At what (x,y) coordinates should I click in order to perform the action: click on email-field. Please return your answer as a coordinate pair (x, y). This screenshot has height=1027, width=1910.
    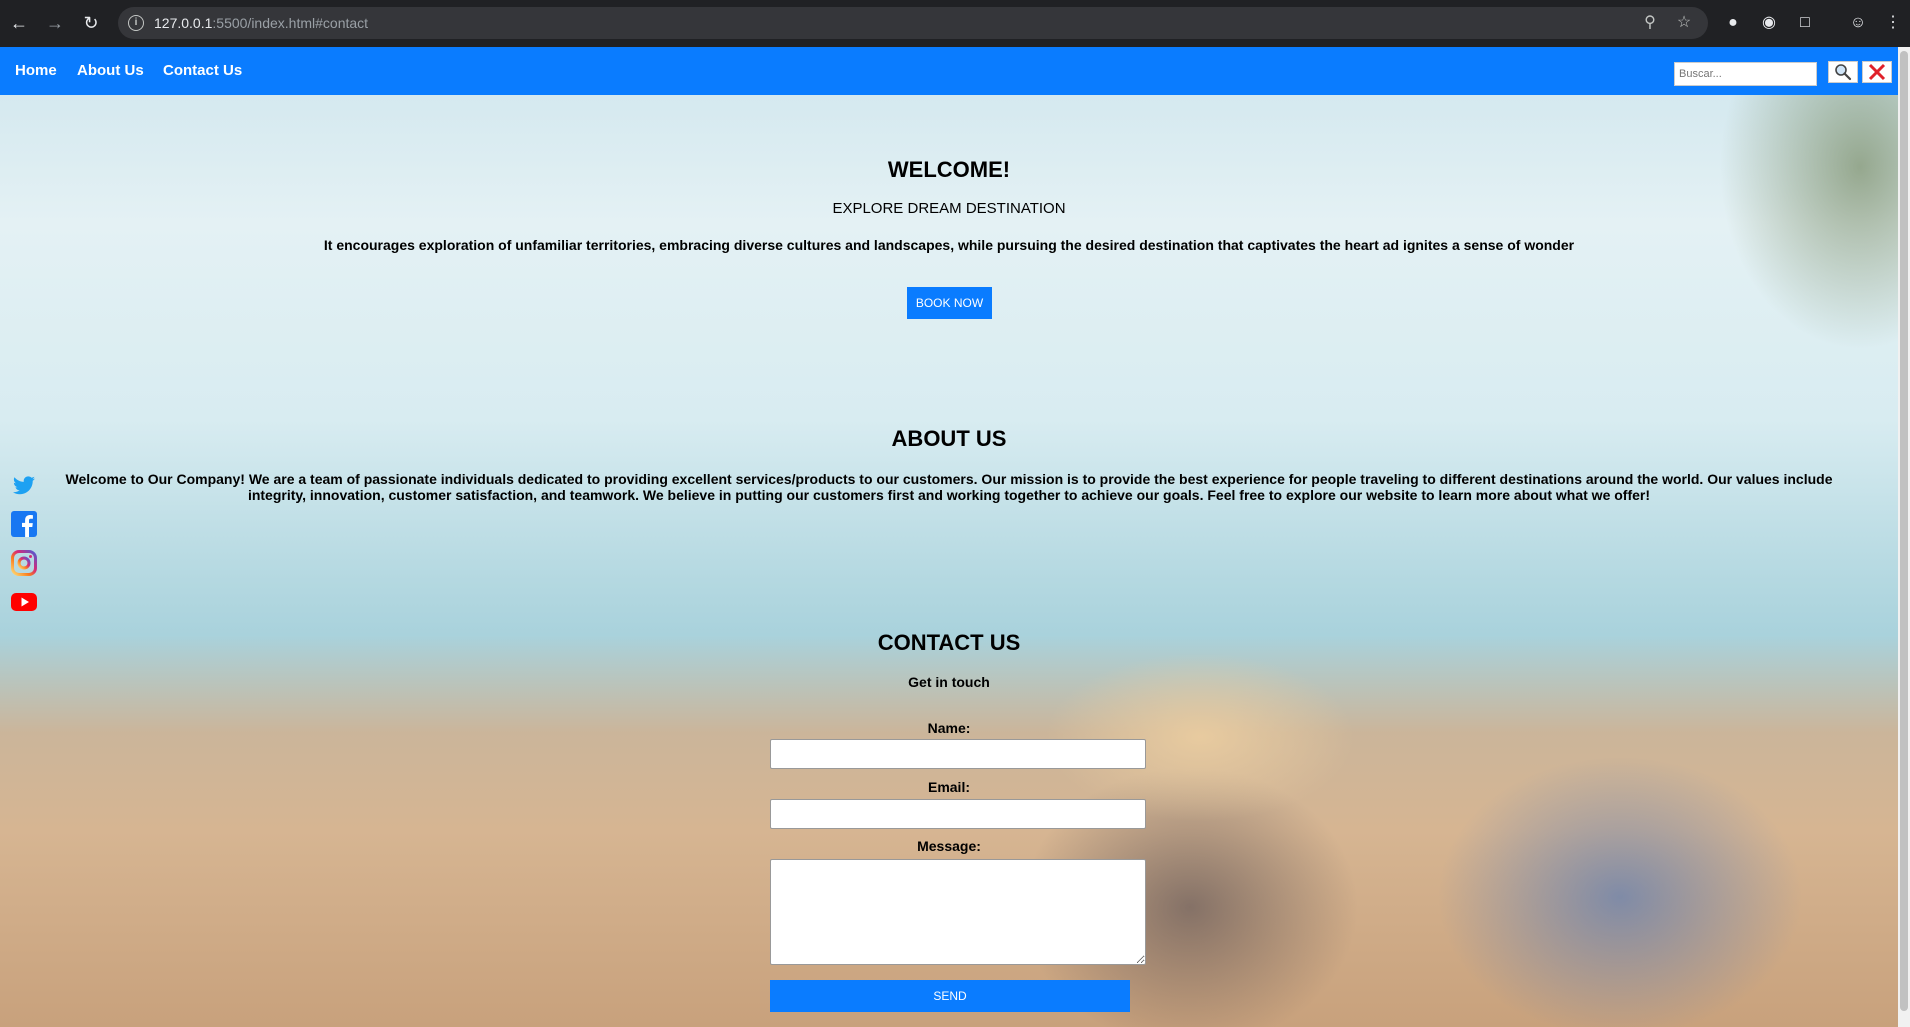
    Looking at the image, I should click on (958, 814).